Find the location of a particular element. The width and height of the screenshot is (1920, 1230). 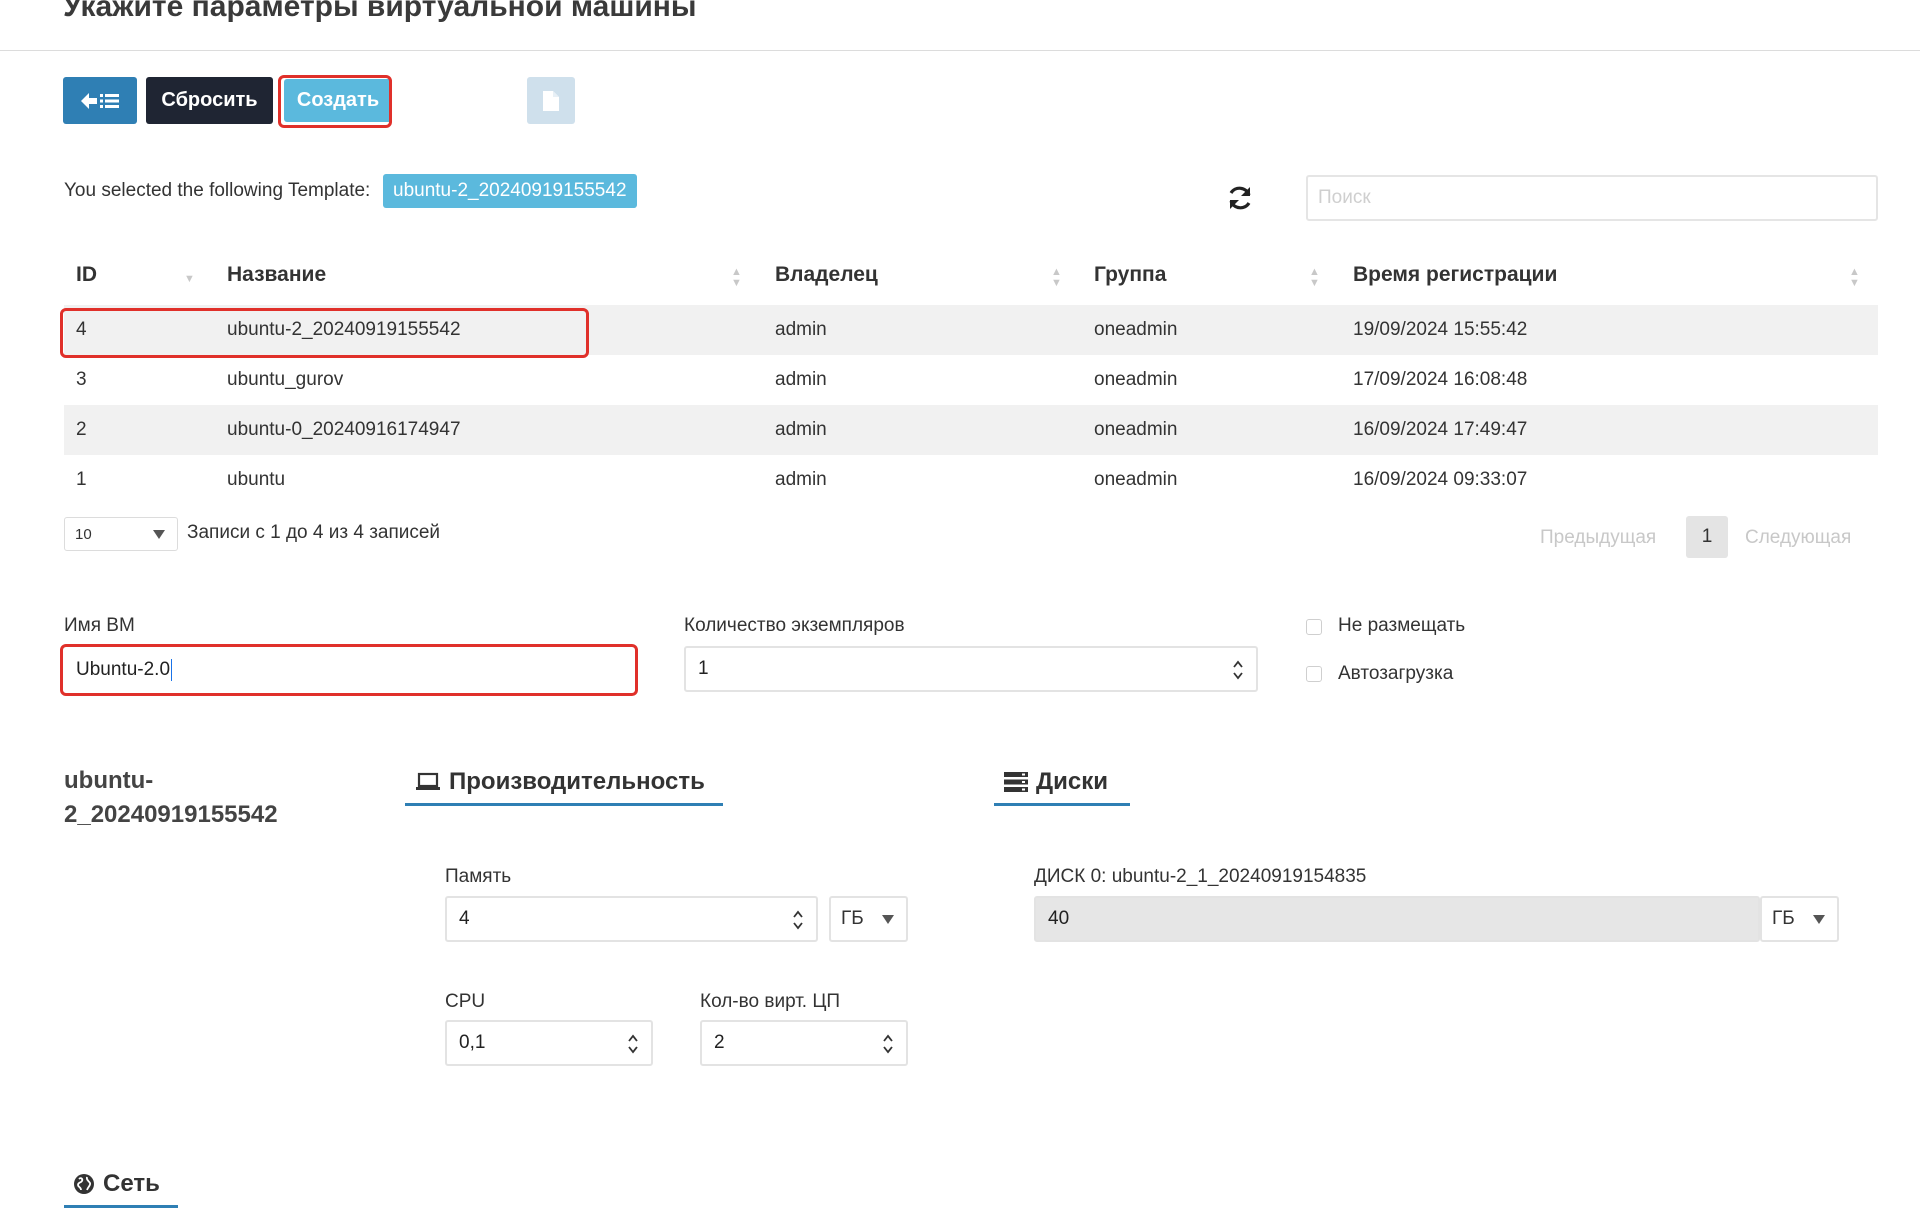

selected-row-highlight is located at coordinates (324, 333).